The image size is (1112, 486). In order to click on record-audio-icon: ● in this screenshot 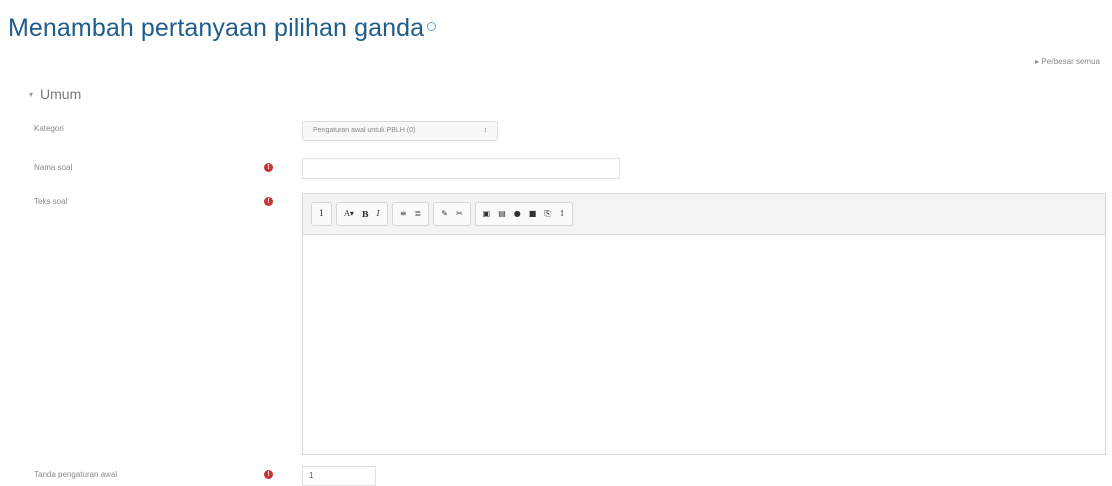, I will do `click(517, 214)`.